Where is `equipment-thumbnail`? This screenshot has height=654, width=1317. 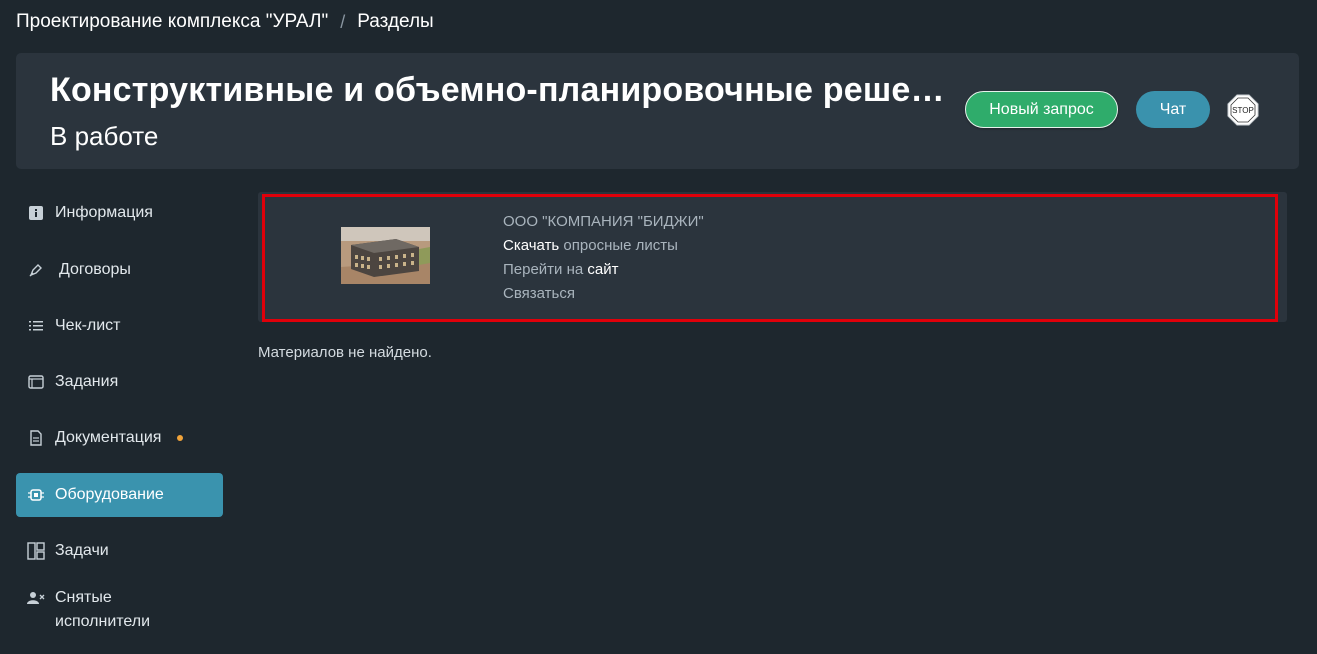 equipment-thumbnail is located at coordinates (385, 255).